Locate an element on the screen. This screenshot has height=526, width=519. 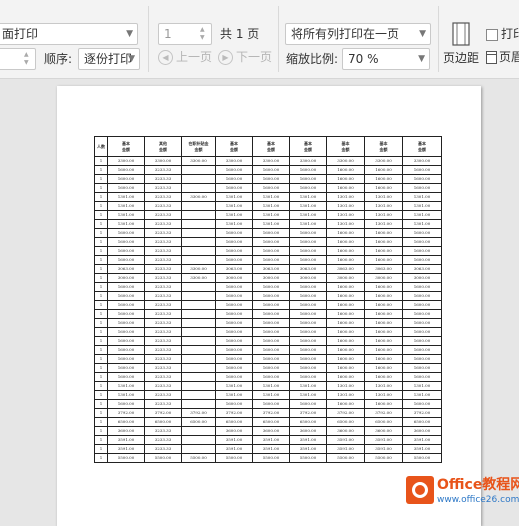
spin-arrows-icon: ▲ ▼ is located at coordinates (26, 58).